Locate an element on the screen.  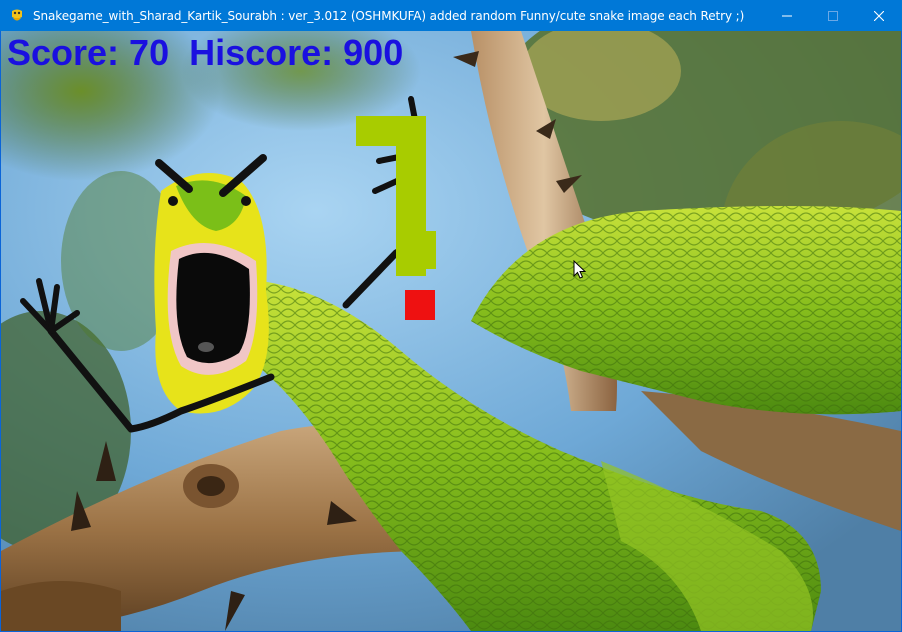
snake-head is located at coordinates (421, 250).